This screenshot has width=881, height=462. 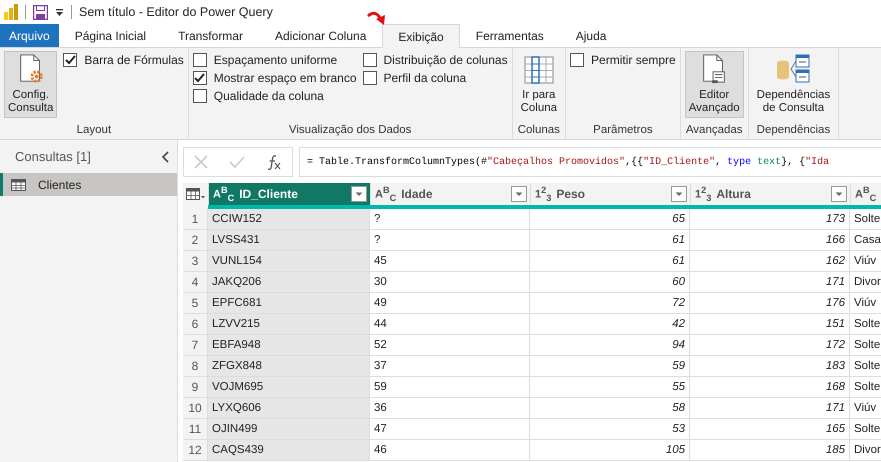 I want to click on check-icon, so click(x=236, y=162).